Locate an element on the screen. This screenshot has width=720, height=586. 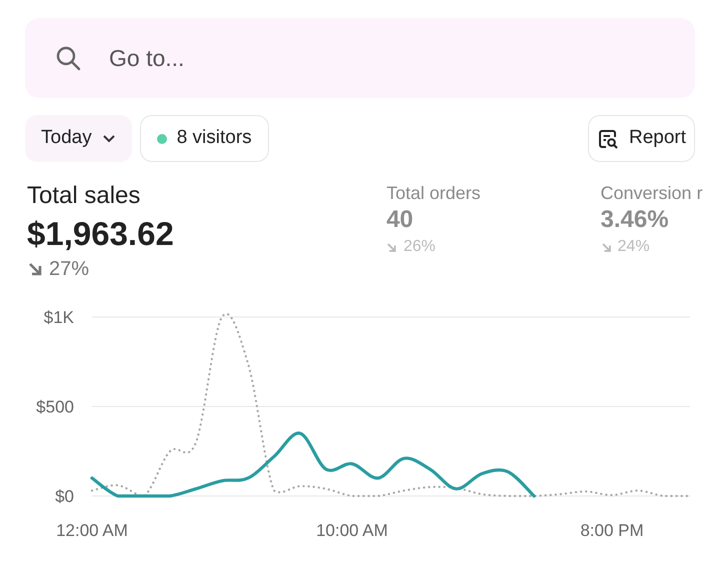
metric-value: 40 is located at coordinates (400, 220).